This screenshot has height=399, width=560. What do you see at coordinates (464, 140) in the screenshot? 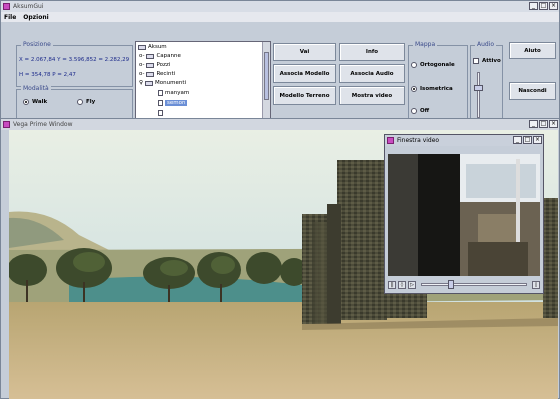
I see `video-titlebar: Finestra video _ □ ×` at bounding box center [464, 140].